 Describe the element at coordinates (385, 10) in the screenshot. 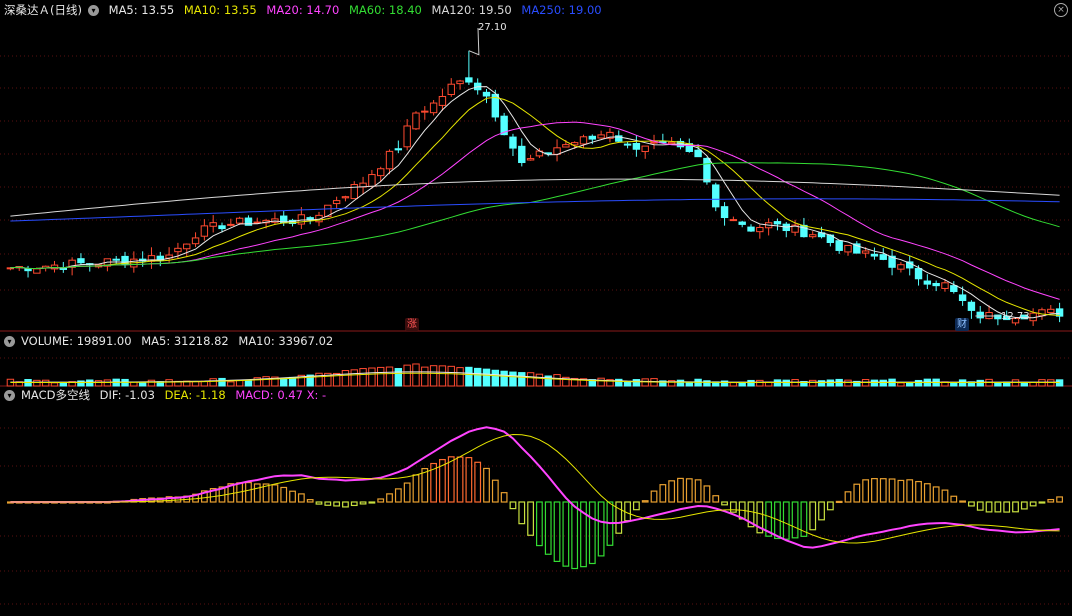

I see `ma60-readout: MA60: 18.40` at that location.